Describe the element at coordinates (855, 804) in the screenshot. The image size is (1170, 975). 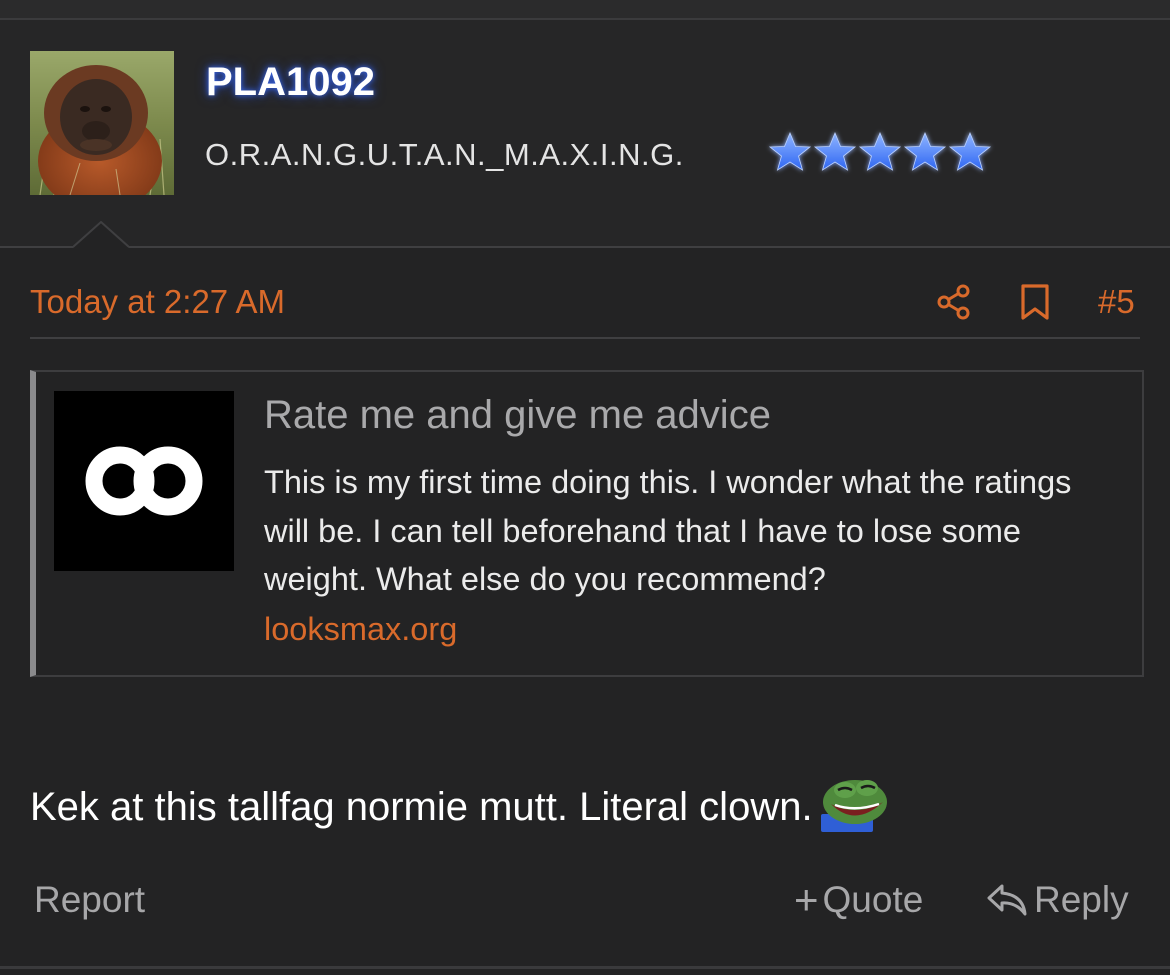
I see `pepe-laugh-emoji-icon` at that location.